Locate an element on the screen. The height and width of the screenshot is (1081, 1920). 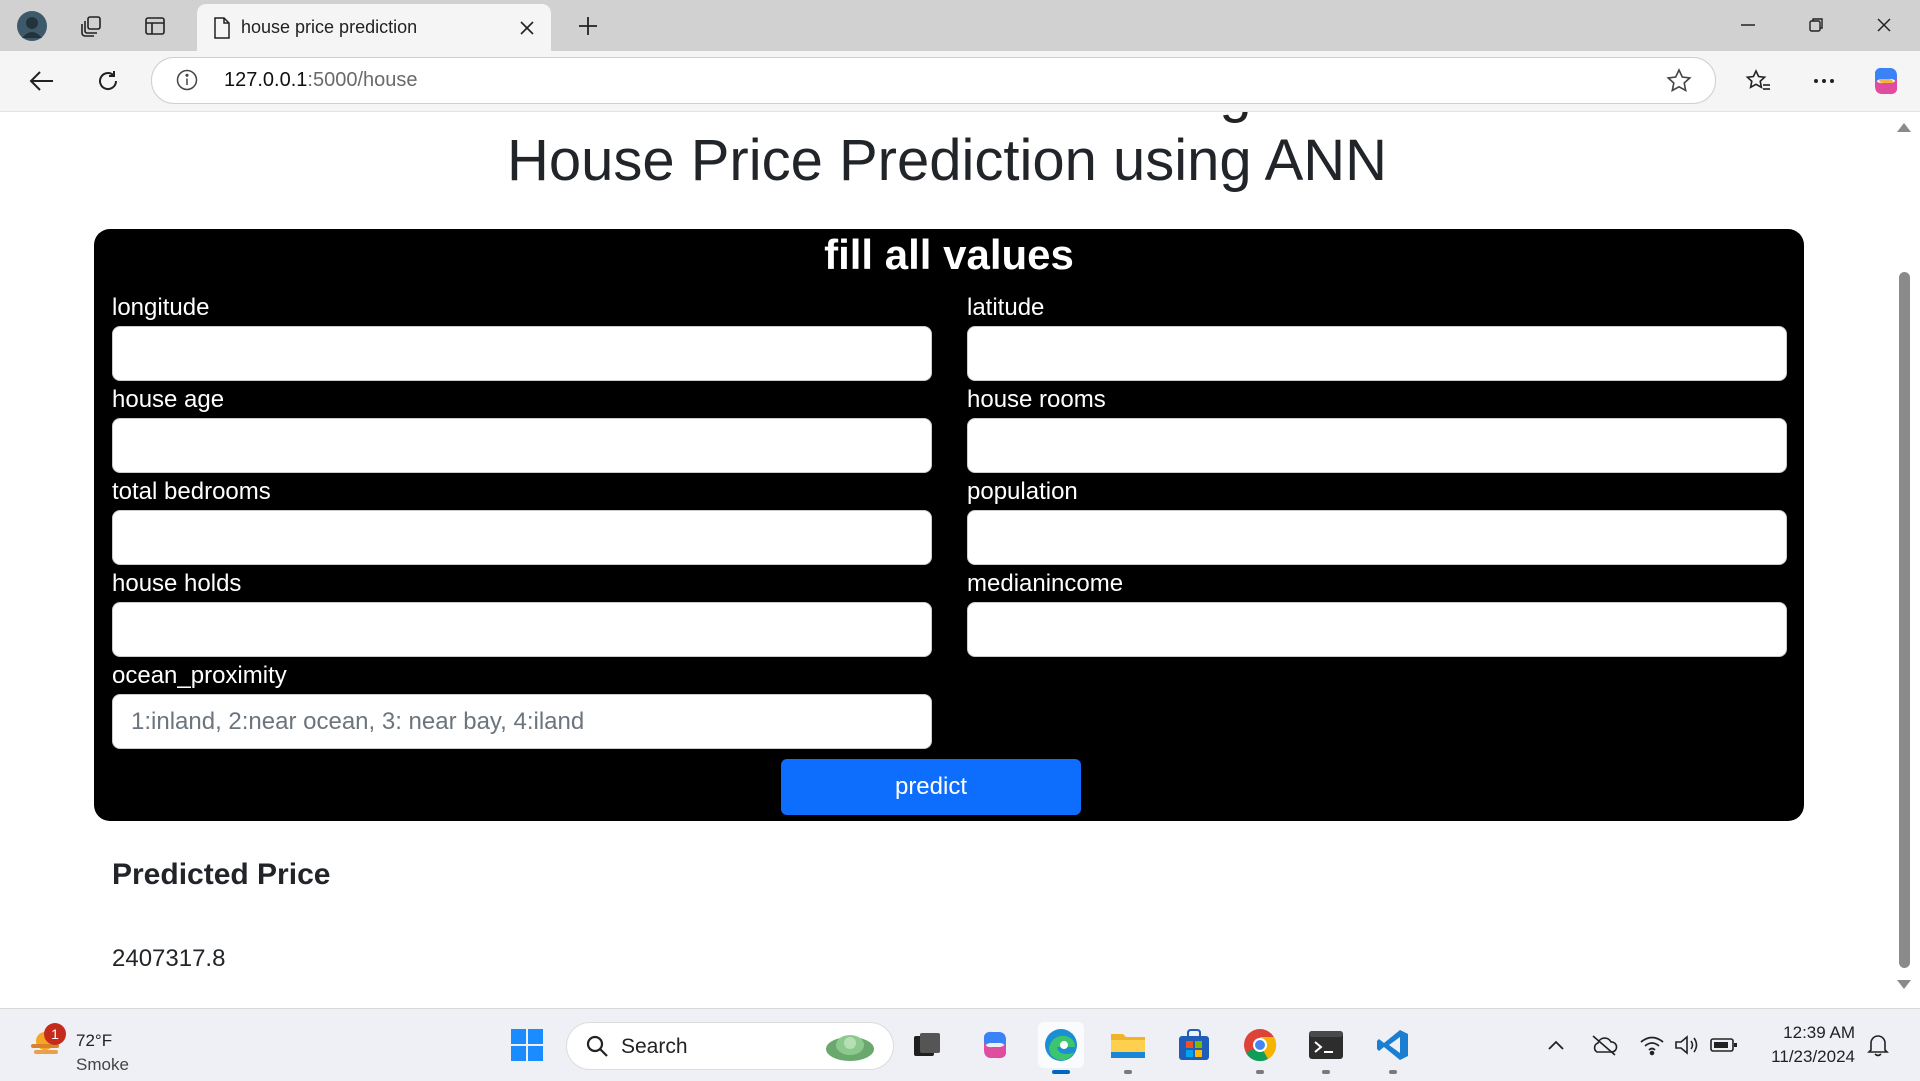
house-holds-input is located at coordinates (522, 629).